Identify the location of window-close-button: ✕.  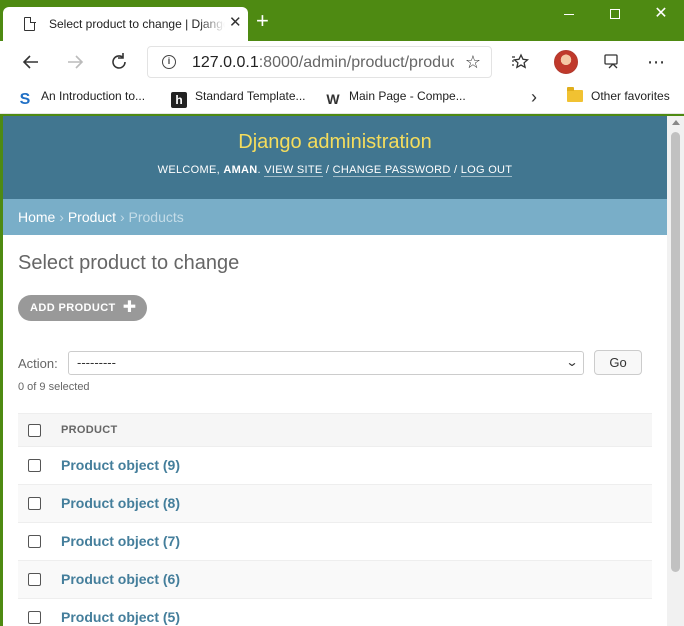
(661, 14).